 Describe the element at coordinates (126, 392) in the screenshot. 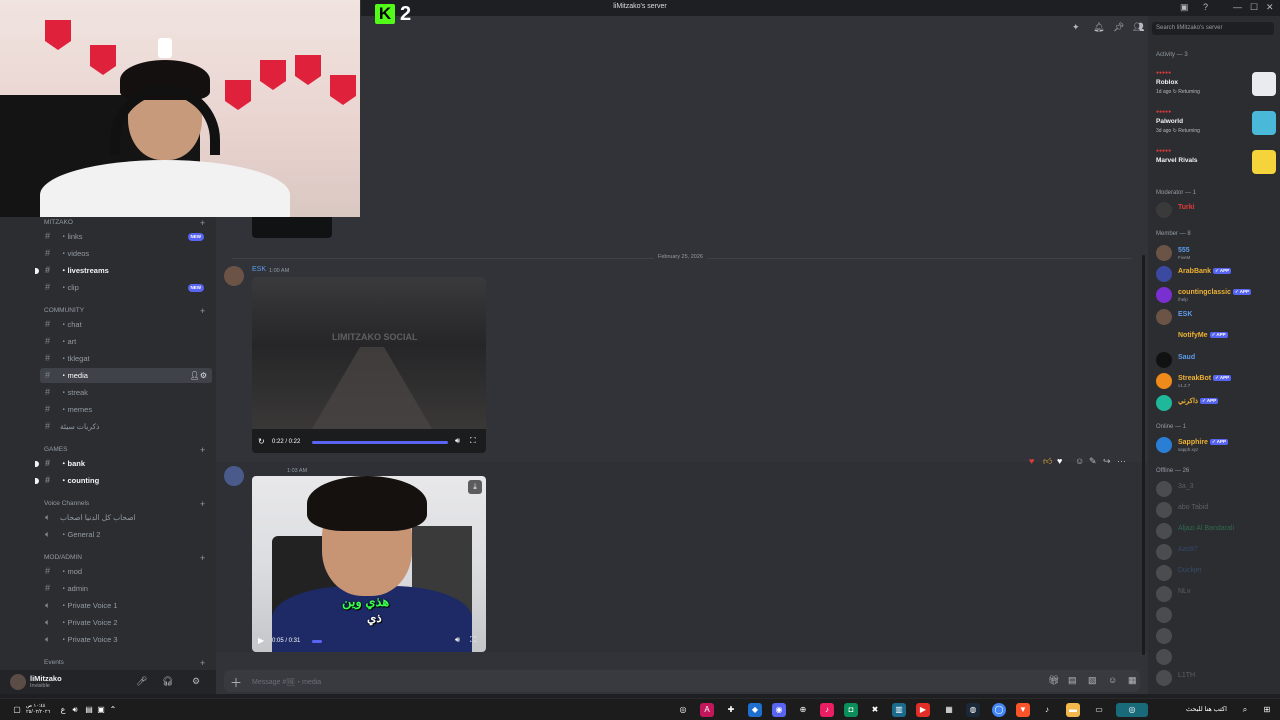

I see `channel-streak: # ・streak` at that location.